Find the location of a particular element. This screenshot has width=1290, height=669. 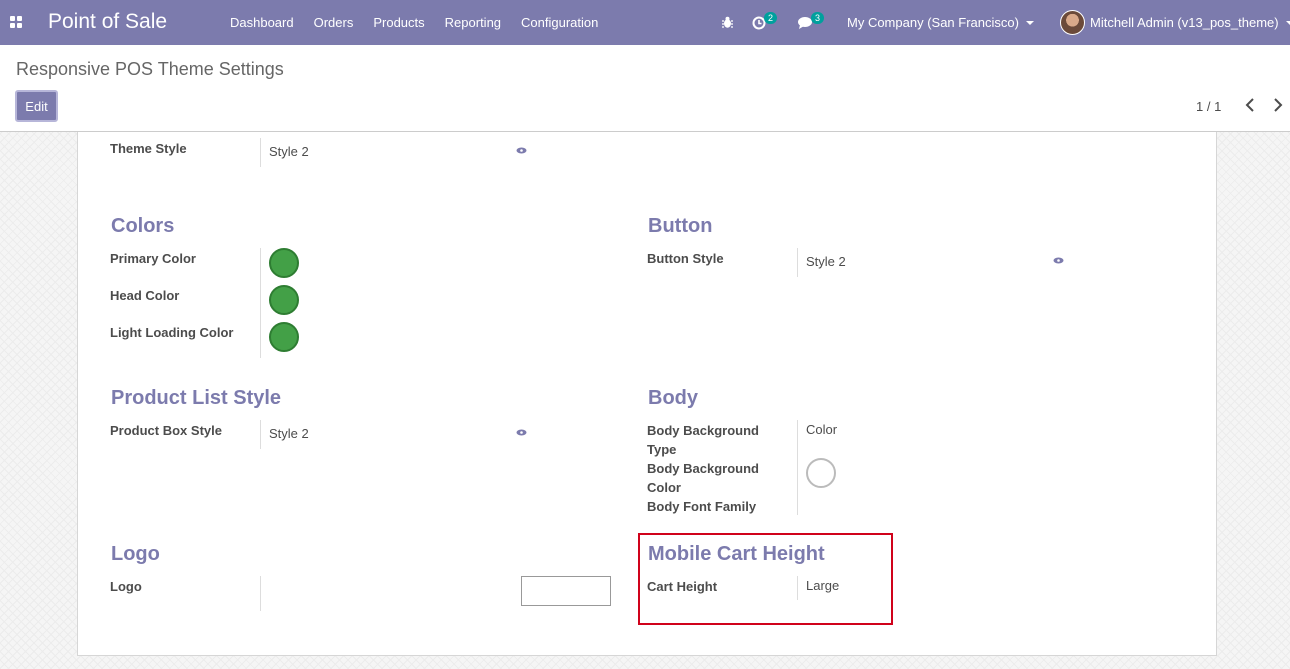

pager-value: 1 / 1 is located at coordinates (1208, 106).